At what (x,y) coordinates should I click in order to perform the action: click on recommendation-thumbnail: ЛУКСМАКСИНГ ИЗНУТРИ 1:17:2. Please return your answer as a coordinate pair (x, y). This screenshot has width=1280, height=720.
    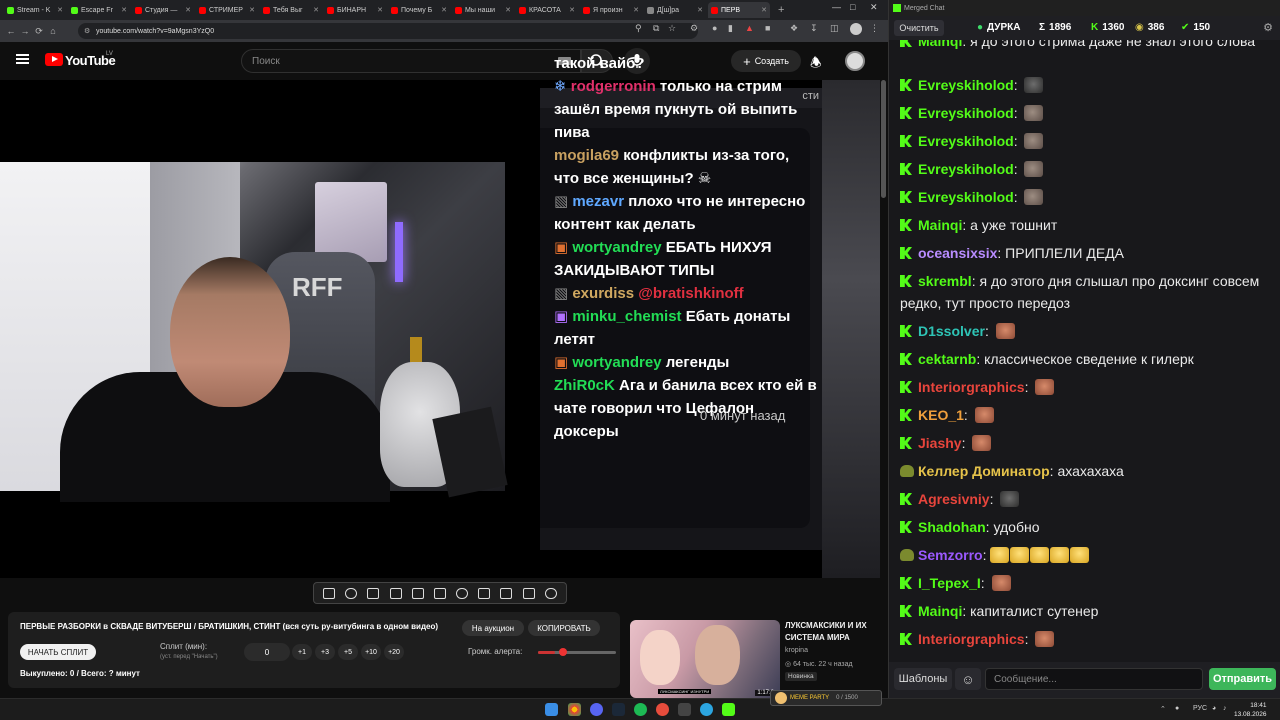
    Looking at the image, I should click on (705, 659).